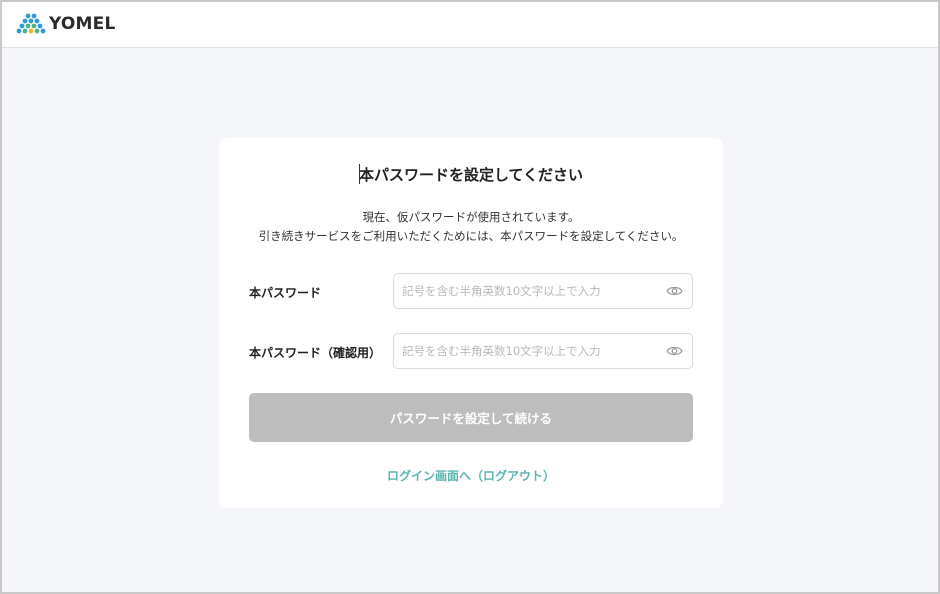 Image resolution: width=940 pixels, height=594 pixels. Describe the element at coordinates (285, 293) in the screenshot. I see `password-label: 本パスワード` at that location.